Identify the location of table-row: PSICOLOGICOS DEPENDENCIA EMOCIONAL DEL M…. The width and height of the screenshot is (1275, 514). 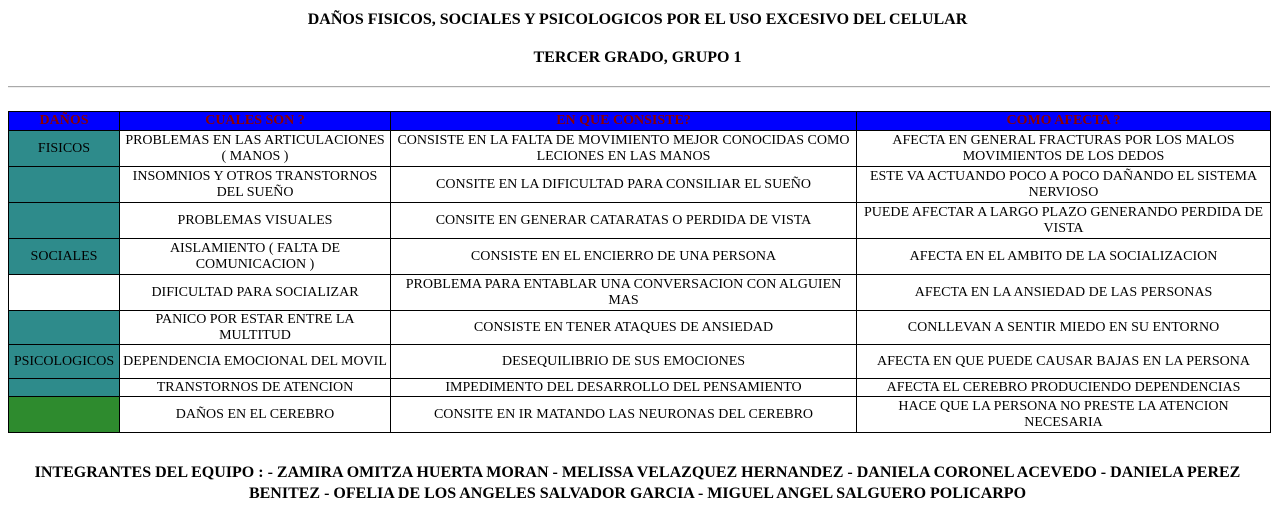
(639, 361).